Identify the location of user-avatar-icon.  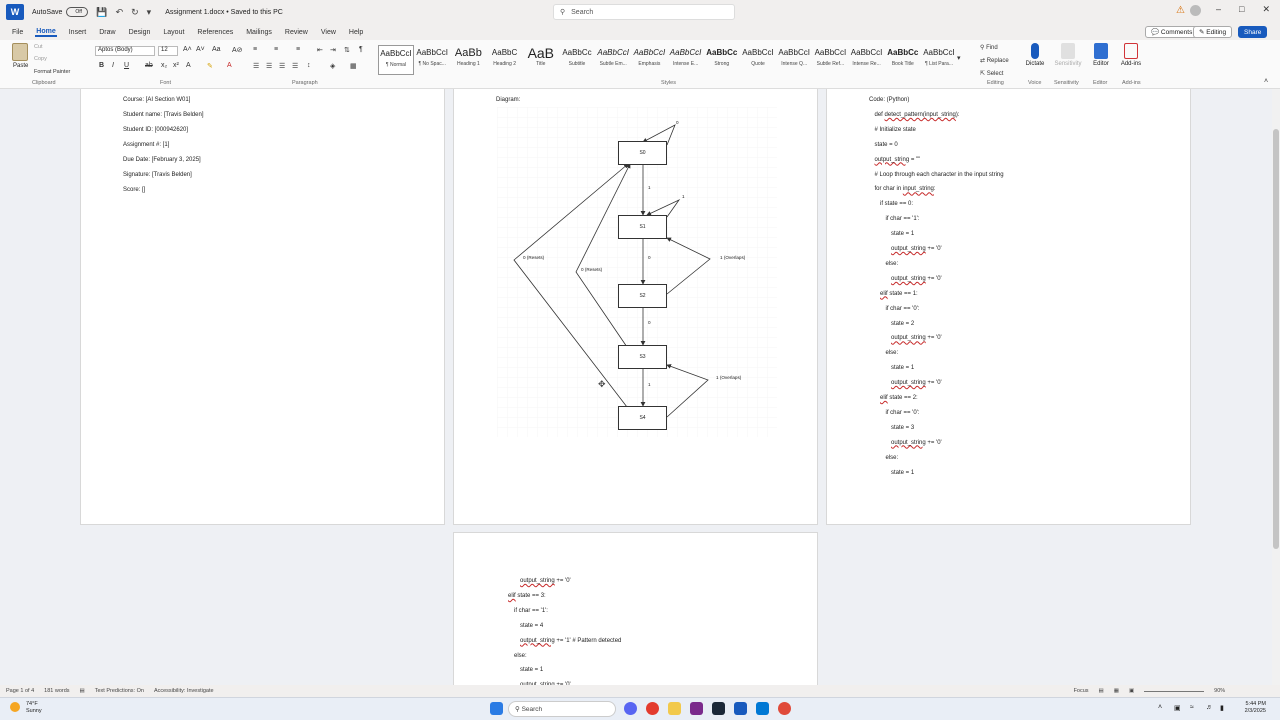
(1195, 10).